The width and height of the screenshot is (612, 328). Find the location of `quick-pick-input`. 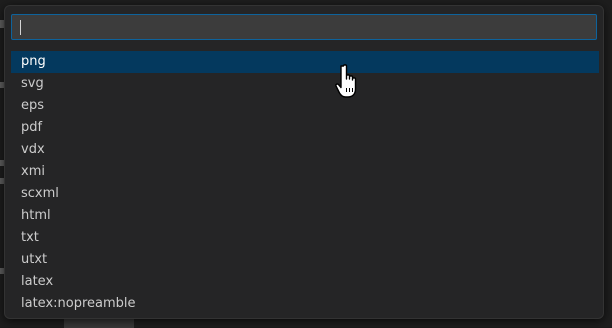

quick-pick-input is located at coordinates (304, 27).